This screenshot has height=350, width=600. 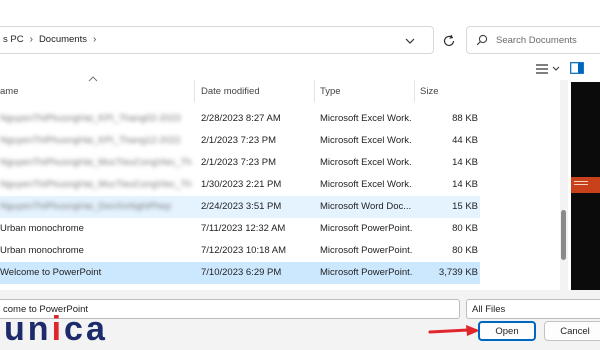 I want to click on open-button: Open, so click(x=507, y=331).